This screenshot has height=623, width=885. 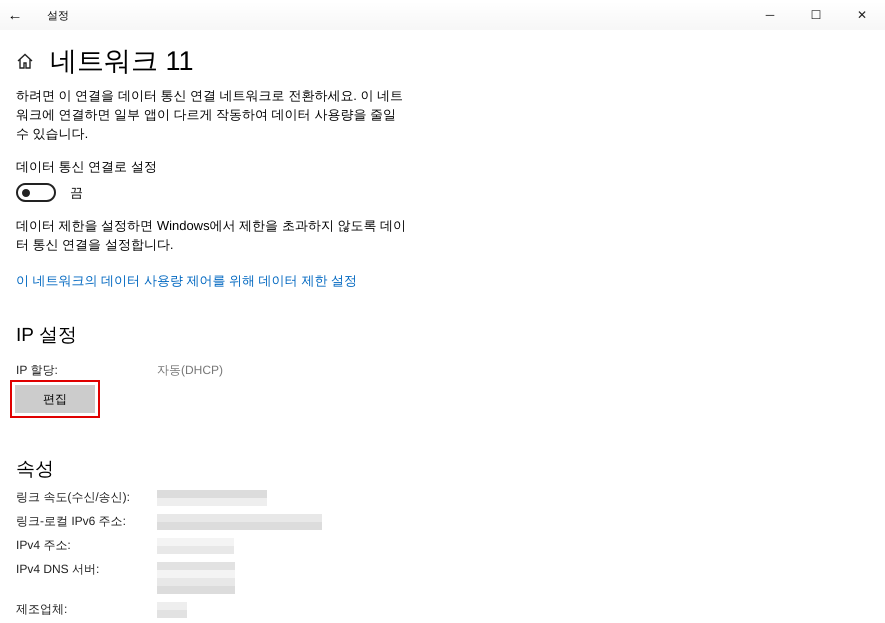 I want to click on back-button: ←, so click(x=15, y=15).